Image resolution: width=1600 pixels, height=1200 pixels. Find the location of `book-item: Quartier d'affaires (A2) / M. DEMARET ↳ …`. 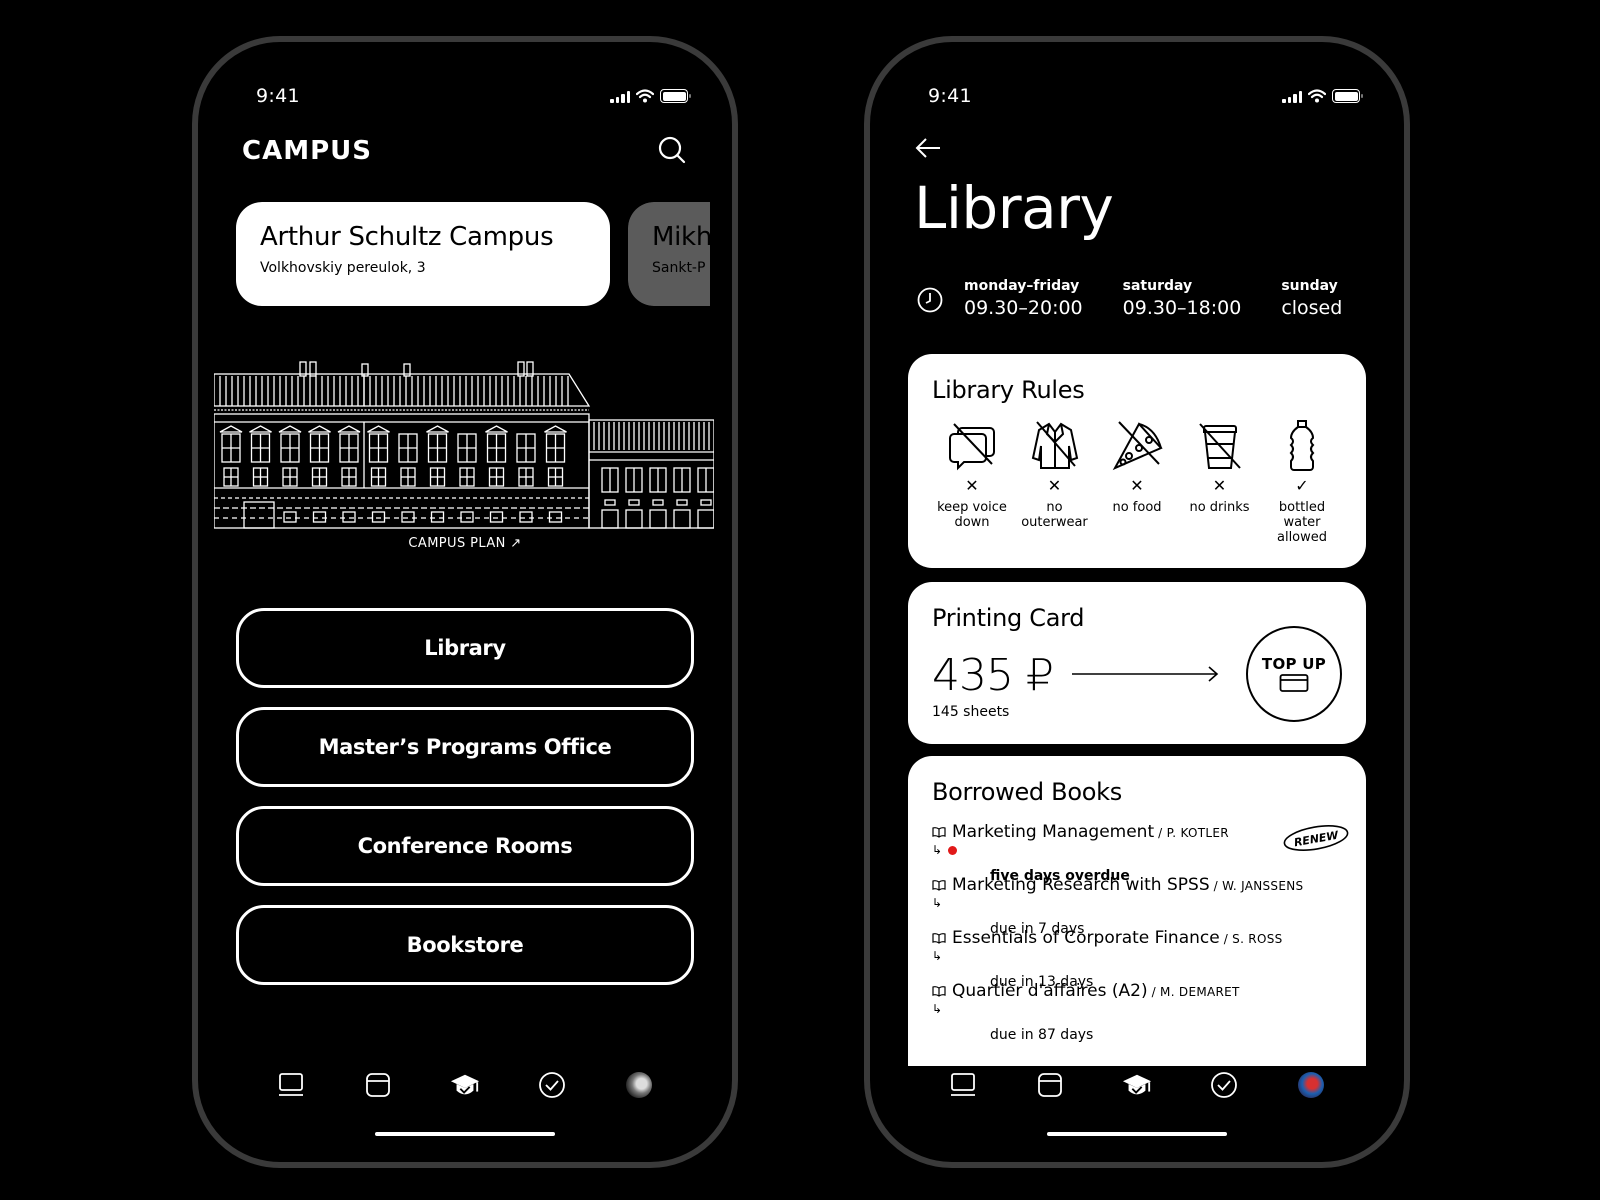

book-item: Quartier d'affaires (A2) / M. DEMARET ↳ … is located at coordinates (1137, 1012).